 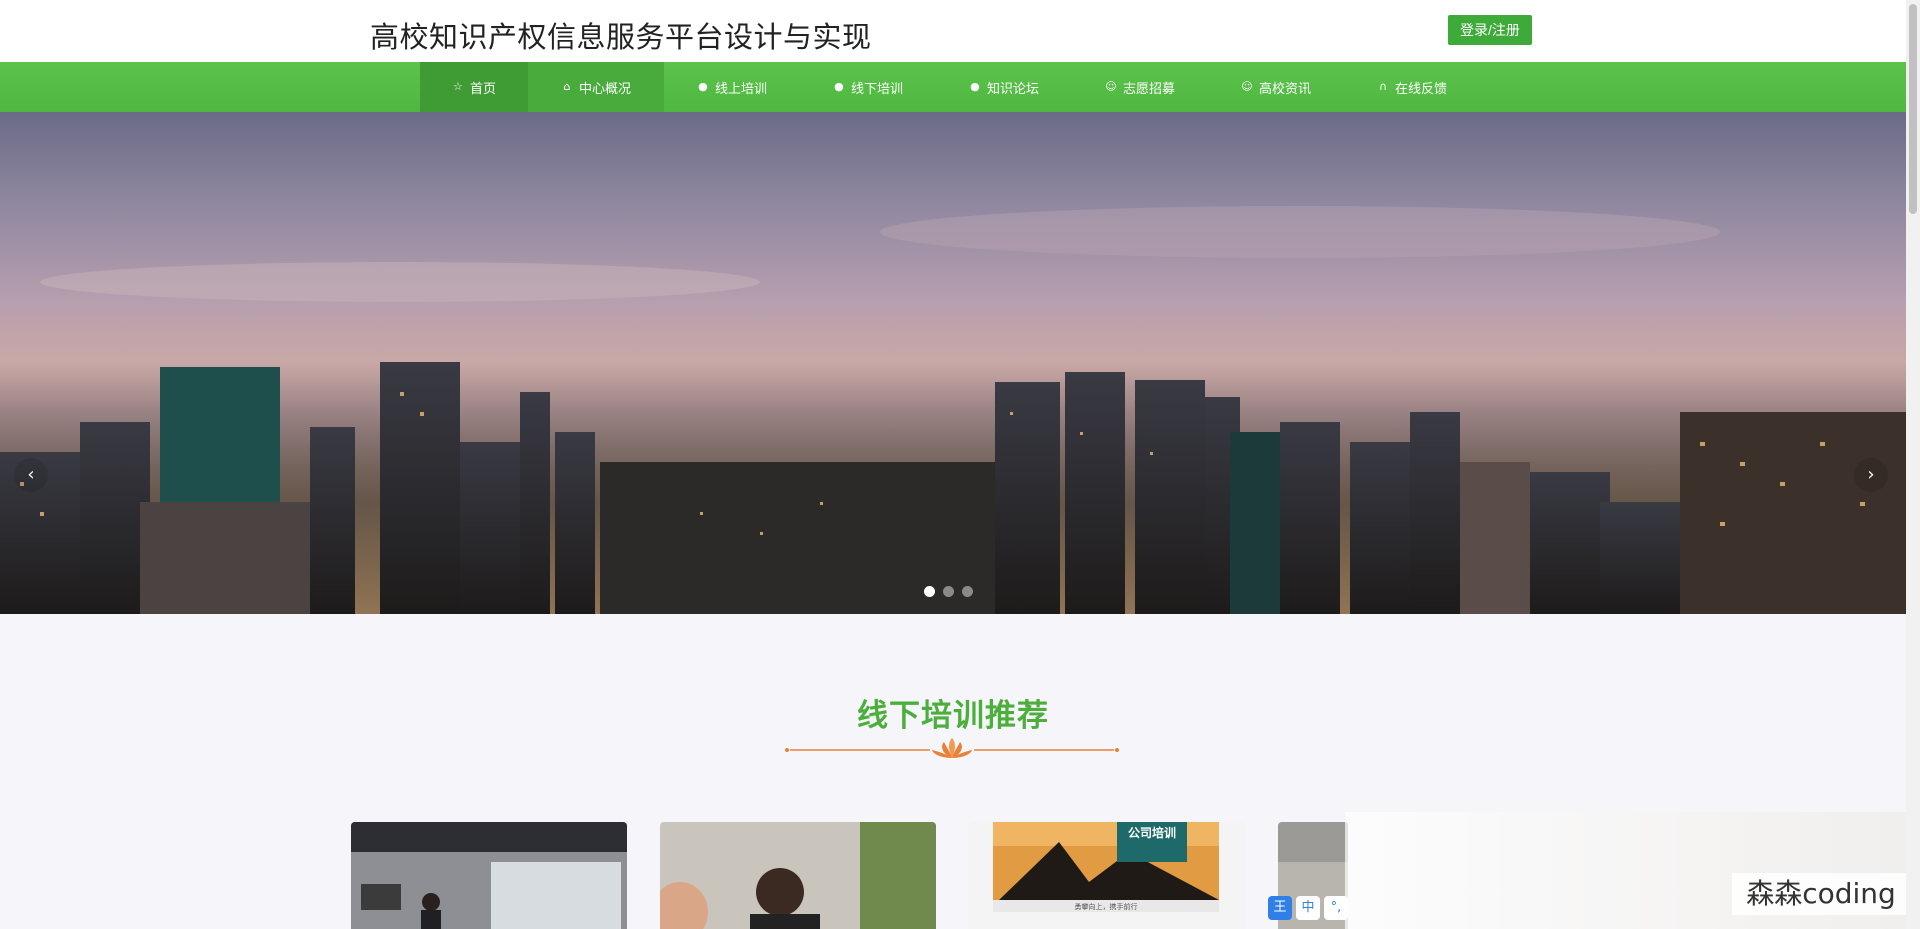 I want to click on nav-item-label: 在线反馈, so click(x=1420, y=89).